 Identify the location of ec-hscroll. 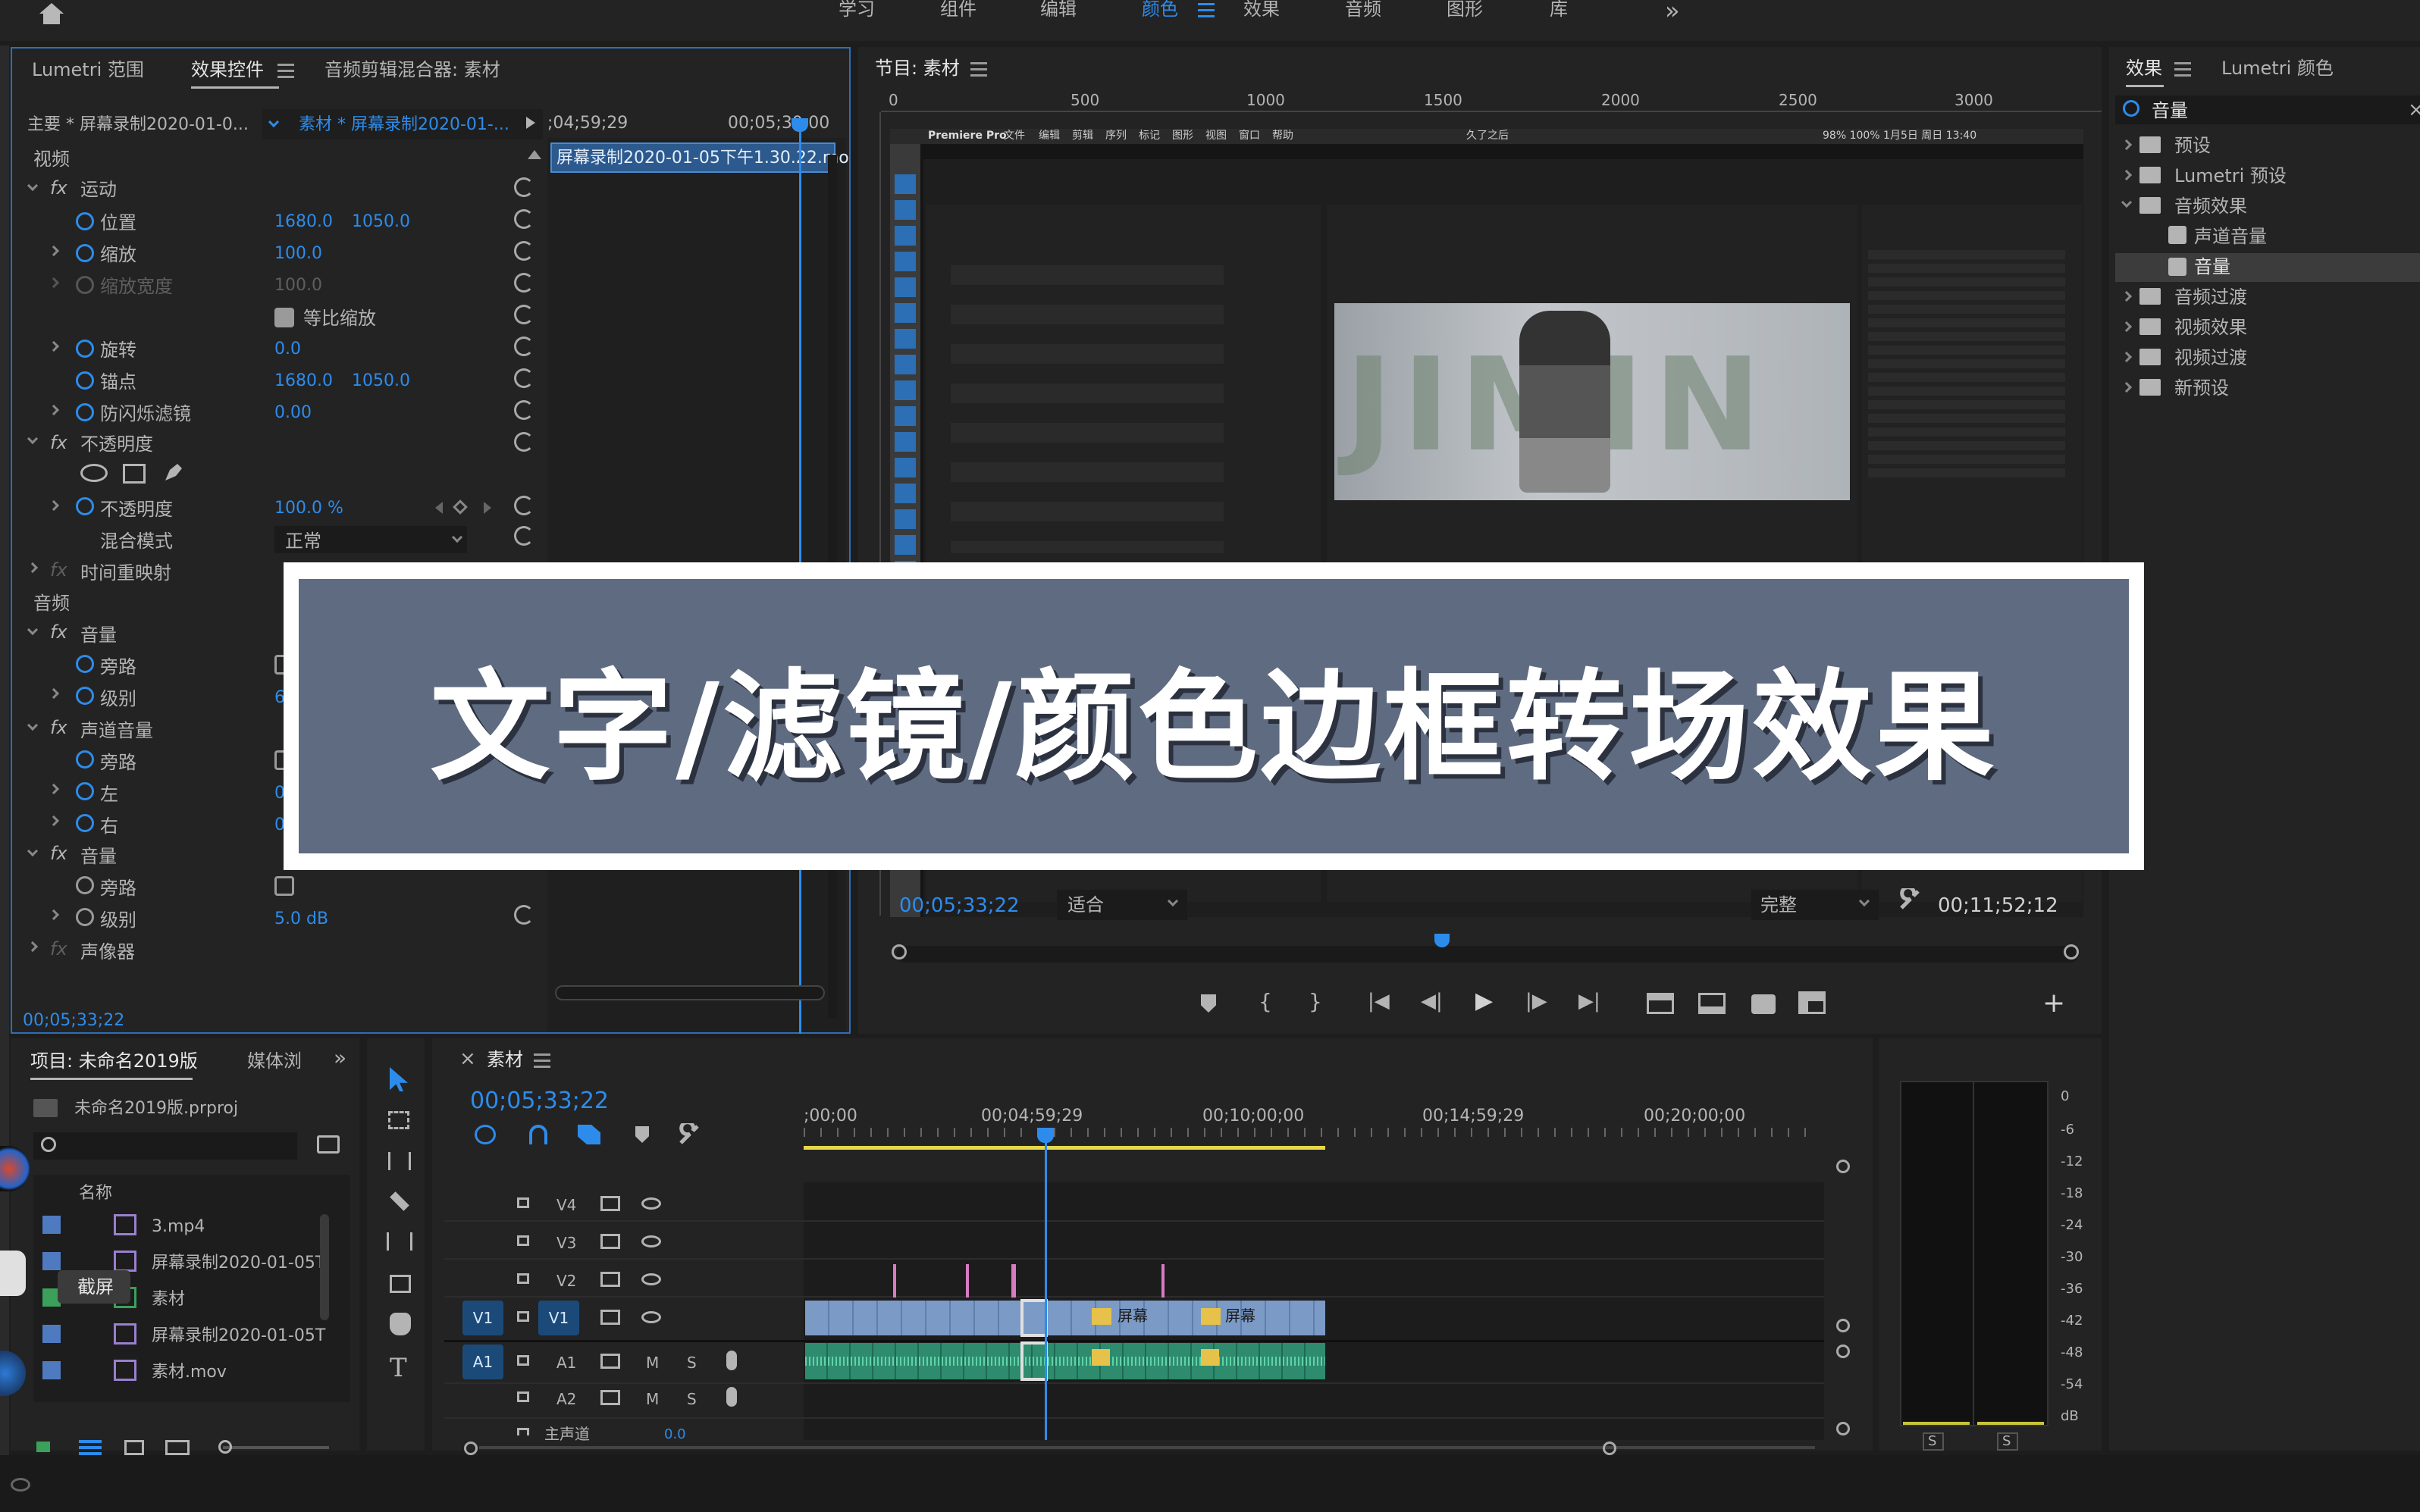
(690, 992).